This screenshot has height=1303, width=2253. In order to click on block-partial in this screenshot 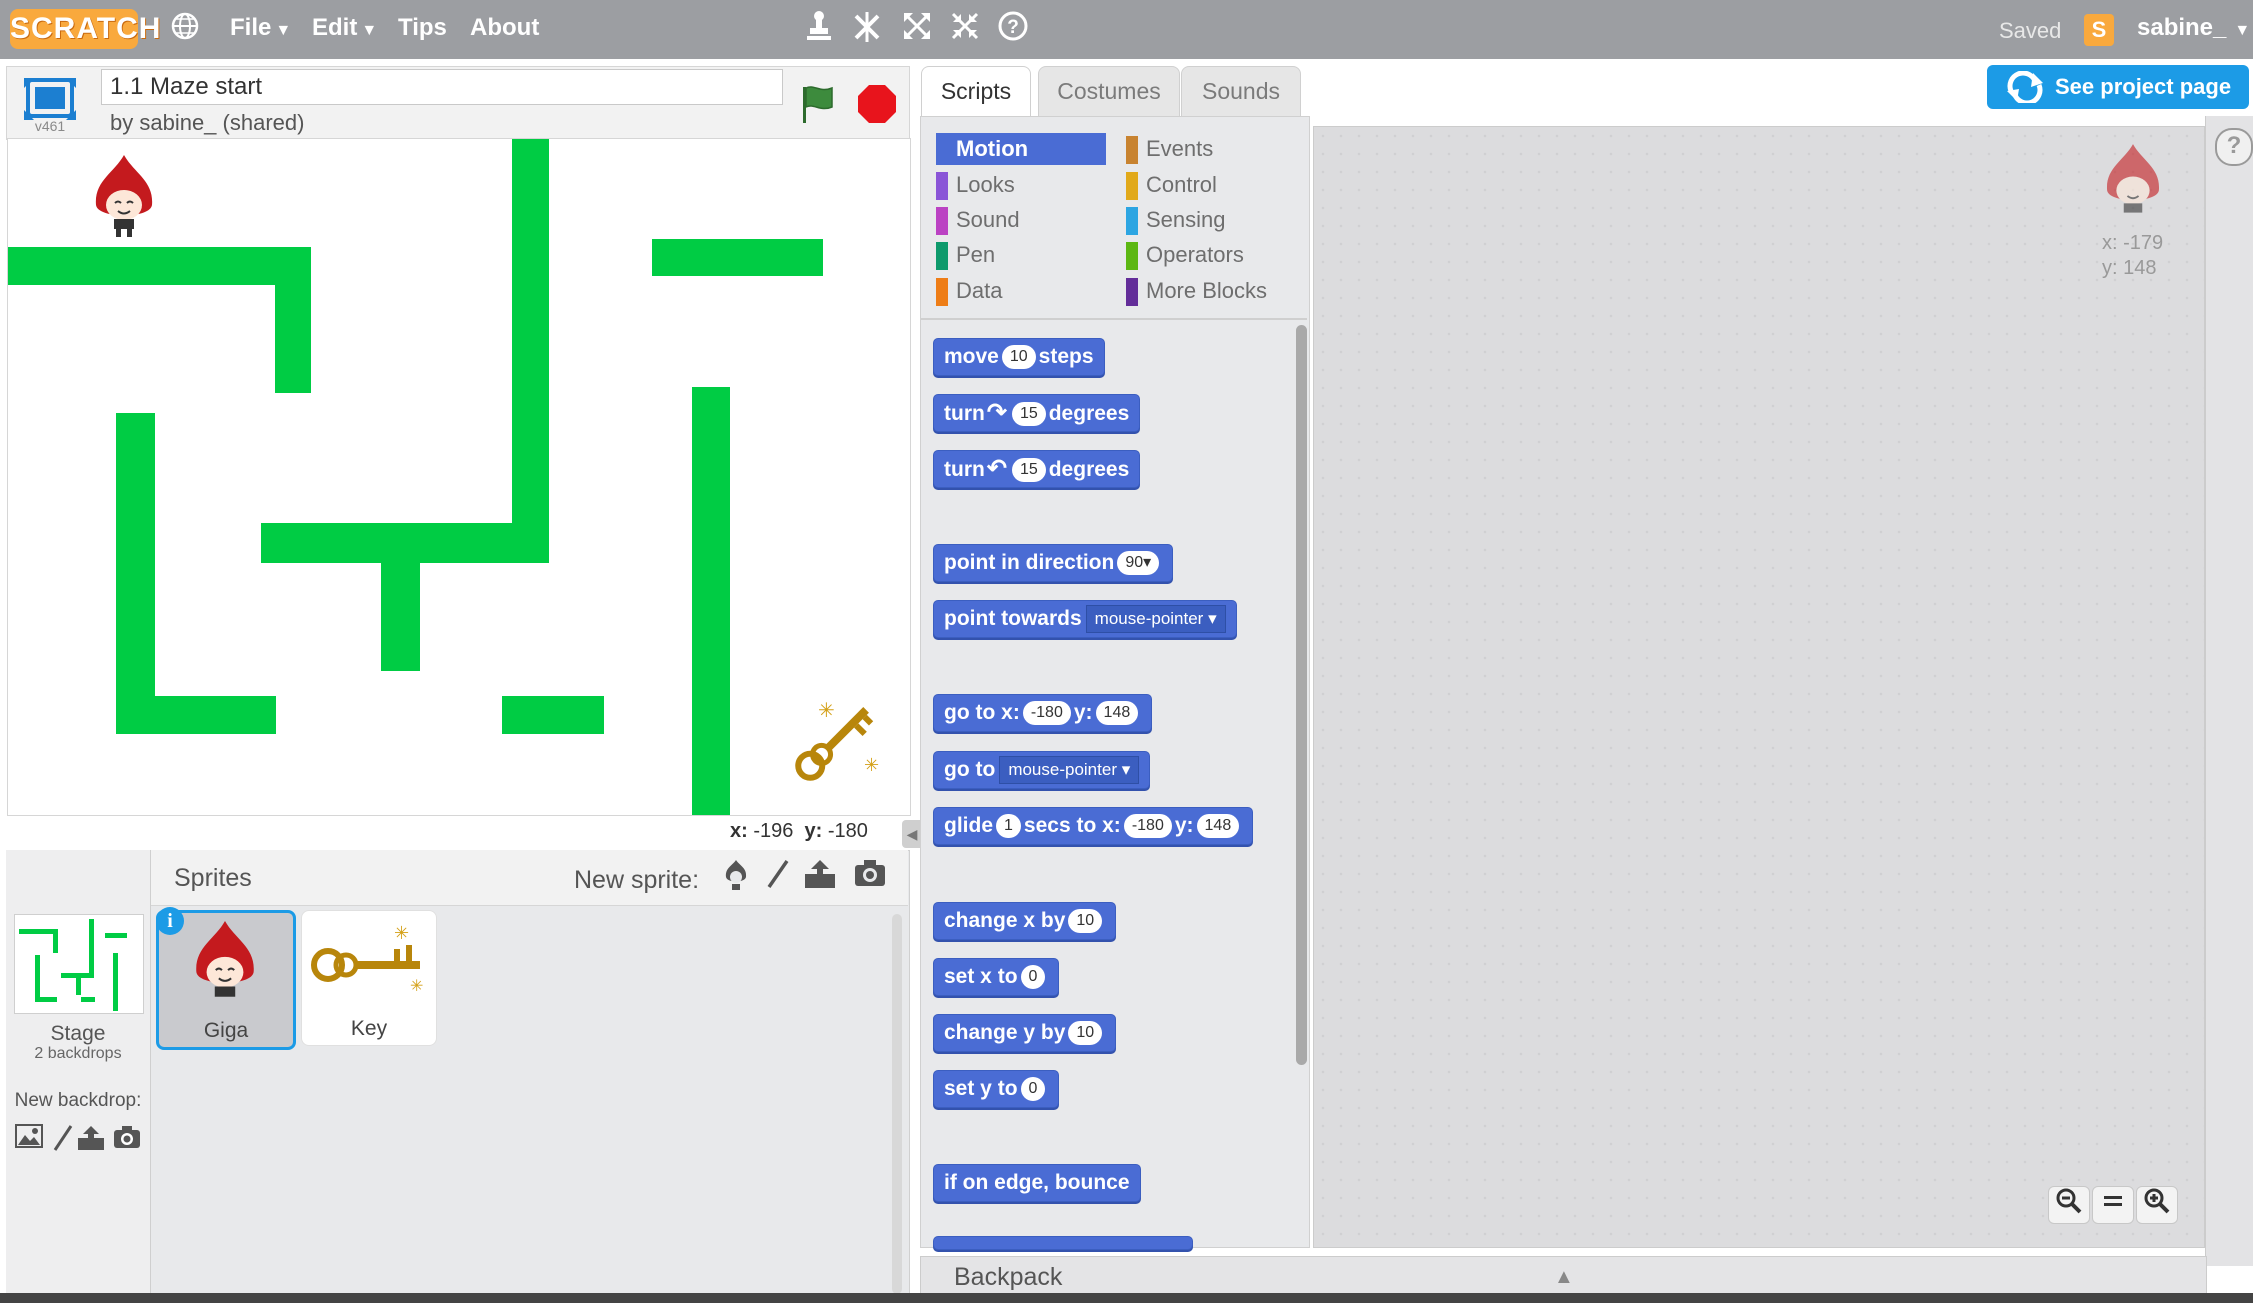, I will do `click(1063, 1243)`.